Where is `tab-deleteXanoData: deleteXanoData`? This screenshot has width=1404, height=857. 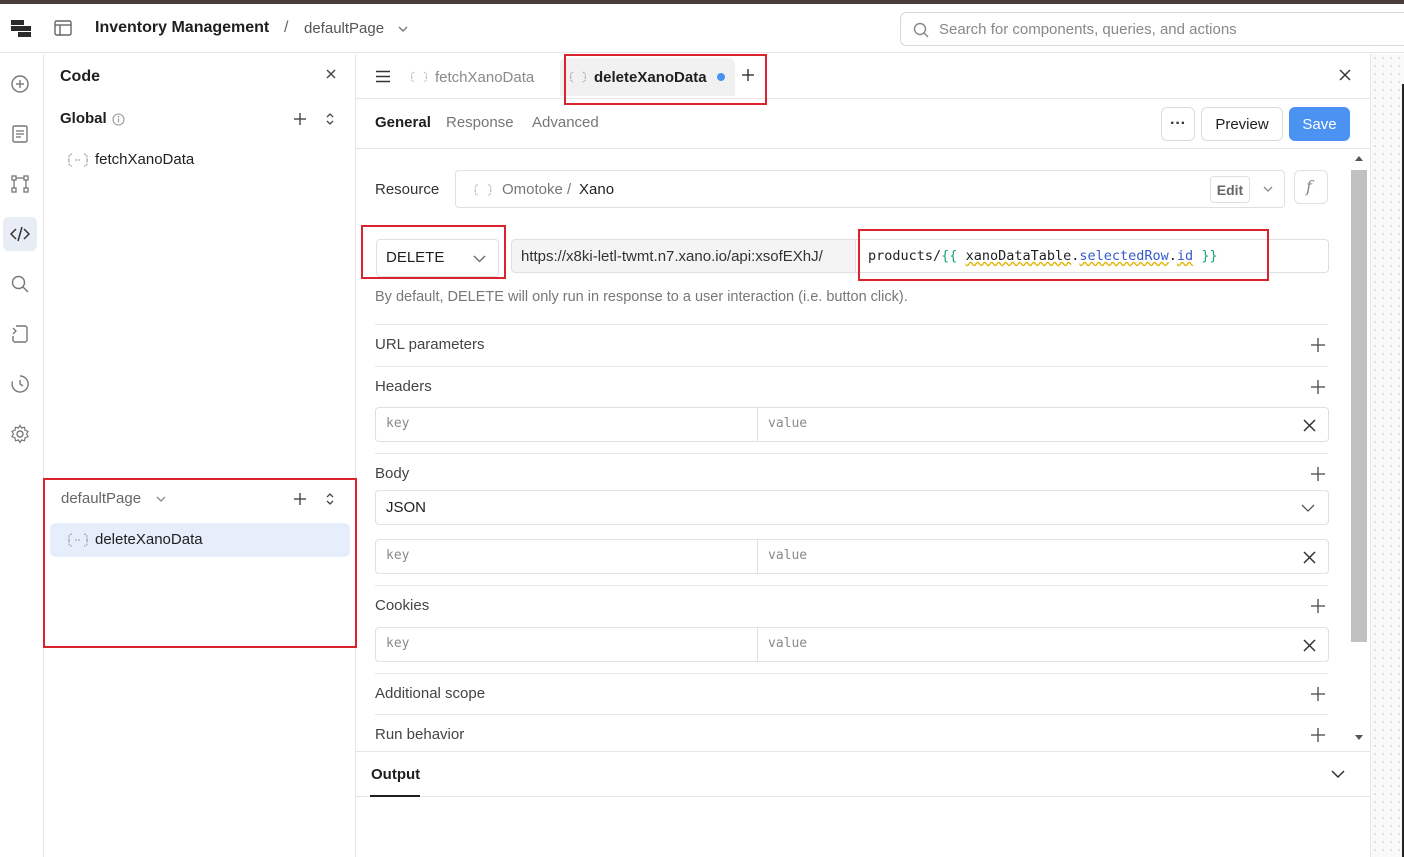
tab-deleteXanoData: deleteXanoData is located at coordinates (647, 77).